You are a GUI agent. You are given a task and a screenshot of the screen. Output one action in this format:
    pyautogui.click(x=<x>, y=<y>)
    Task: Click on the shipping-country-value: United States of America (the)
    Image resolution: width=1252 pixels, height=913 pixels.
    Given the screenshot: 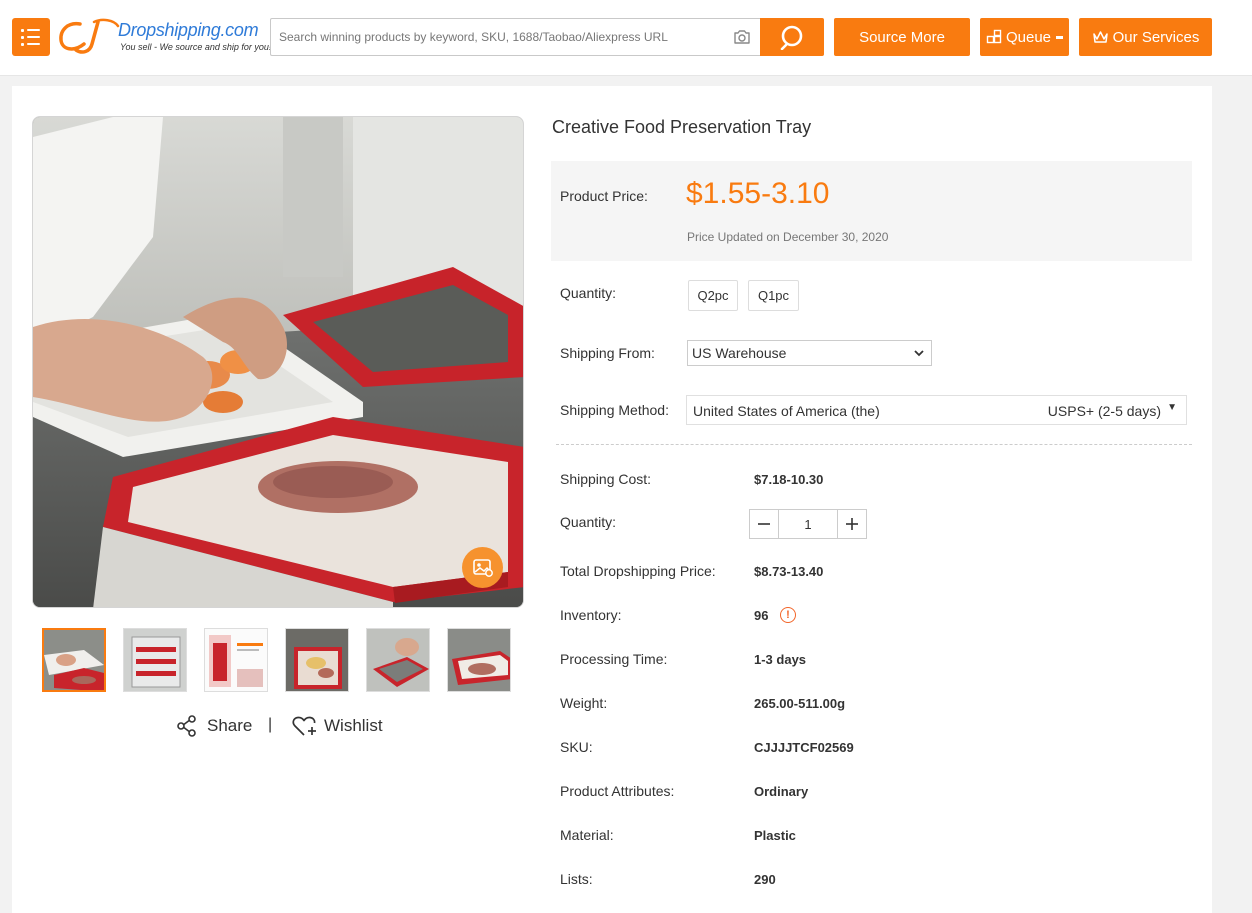 What is the action you would take?
    pyautogui.click(x=786, y=411)
    